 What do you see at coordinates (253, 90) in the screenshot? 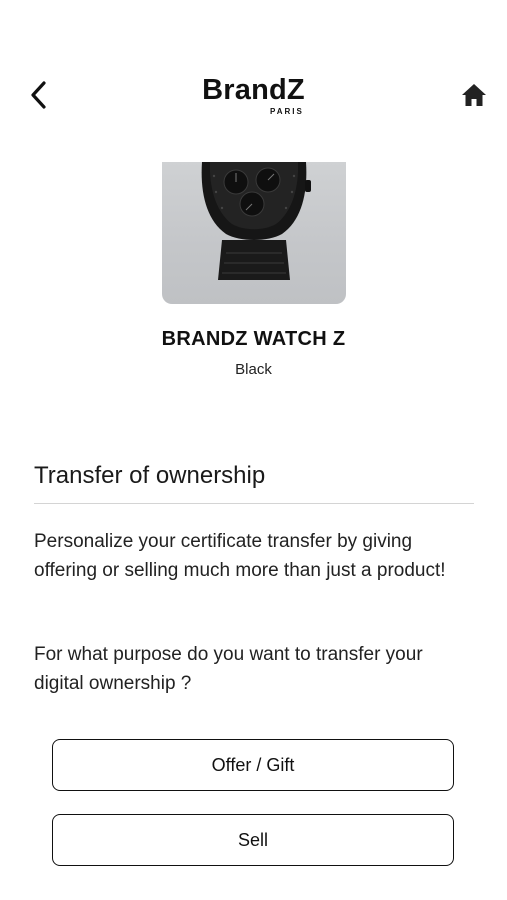
I see `brand-name: BrandZ` at bounding box center [253, 90].